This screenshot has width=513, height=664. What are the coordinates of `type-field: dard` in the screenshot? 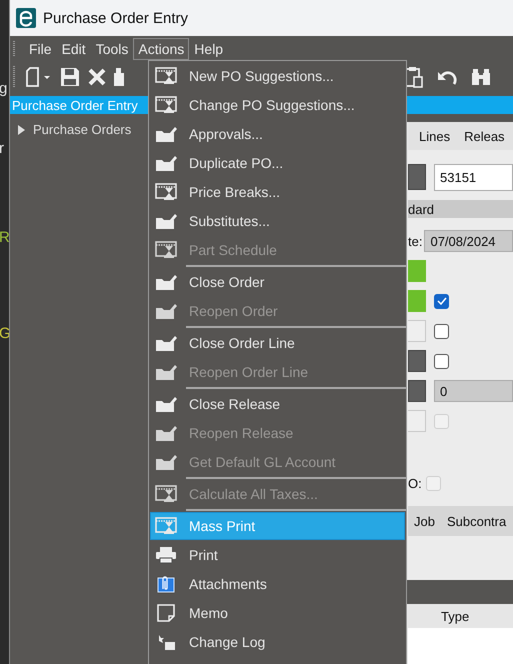 It's located at (460, 209).